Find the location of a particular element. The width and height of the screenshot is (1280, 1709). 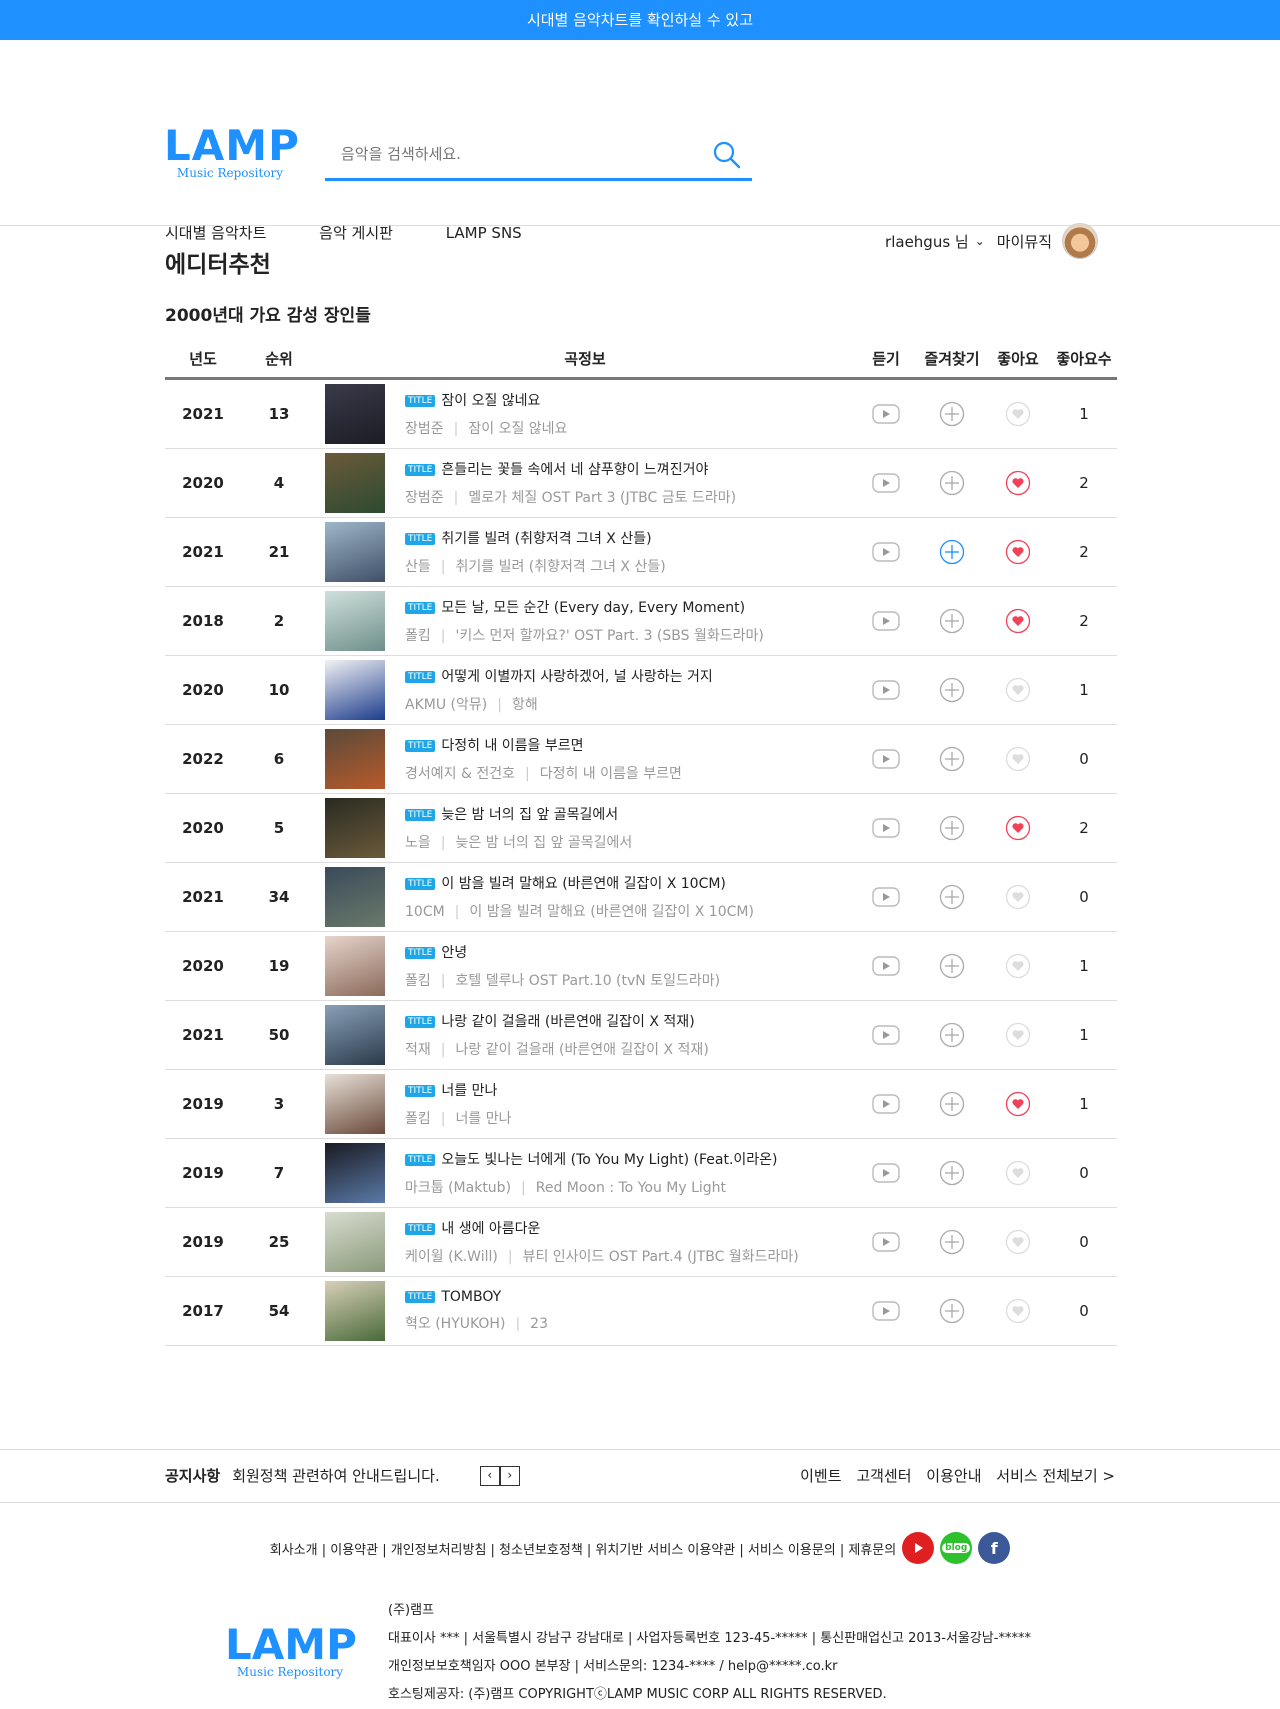

song-title: 나랑 같이 걸을래 (바른연애 길잡이 X 적재) is located at coordinates (567, 1022).